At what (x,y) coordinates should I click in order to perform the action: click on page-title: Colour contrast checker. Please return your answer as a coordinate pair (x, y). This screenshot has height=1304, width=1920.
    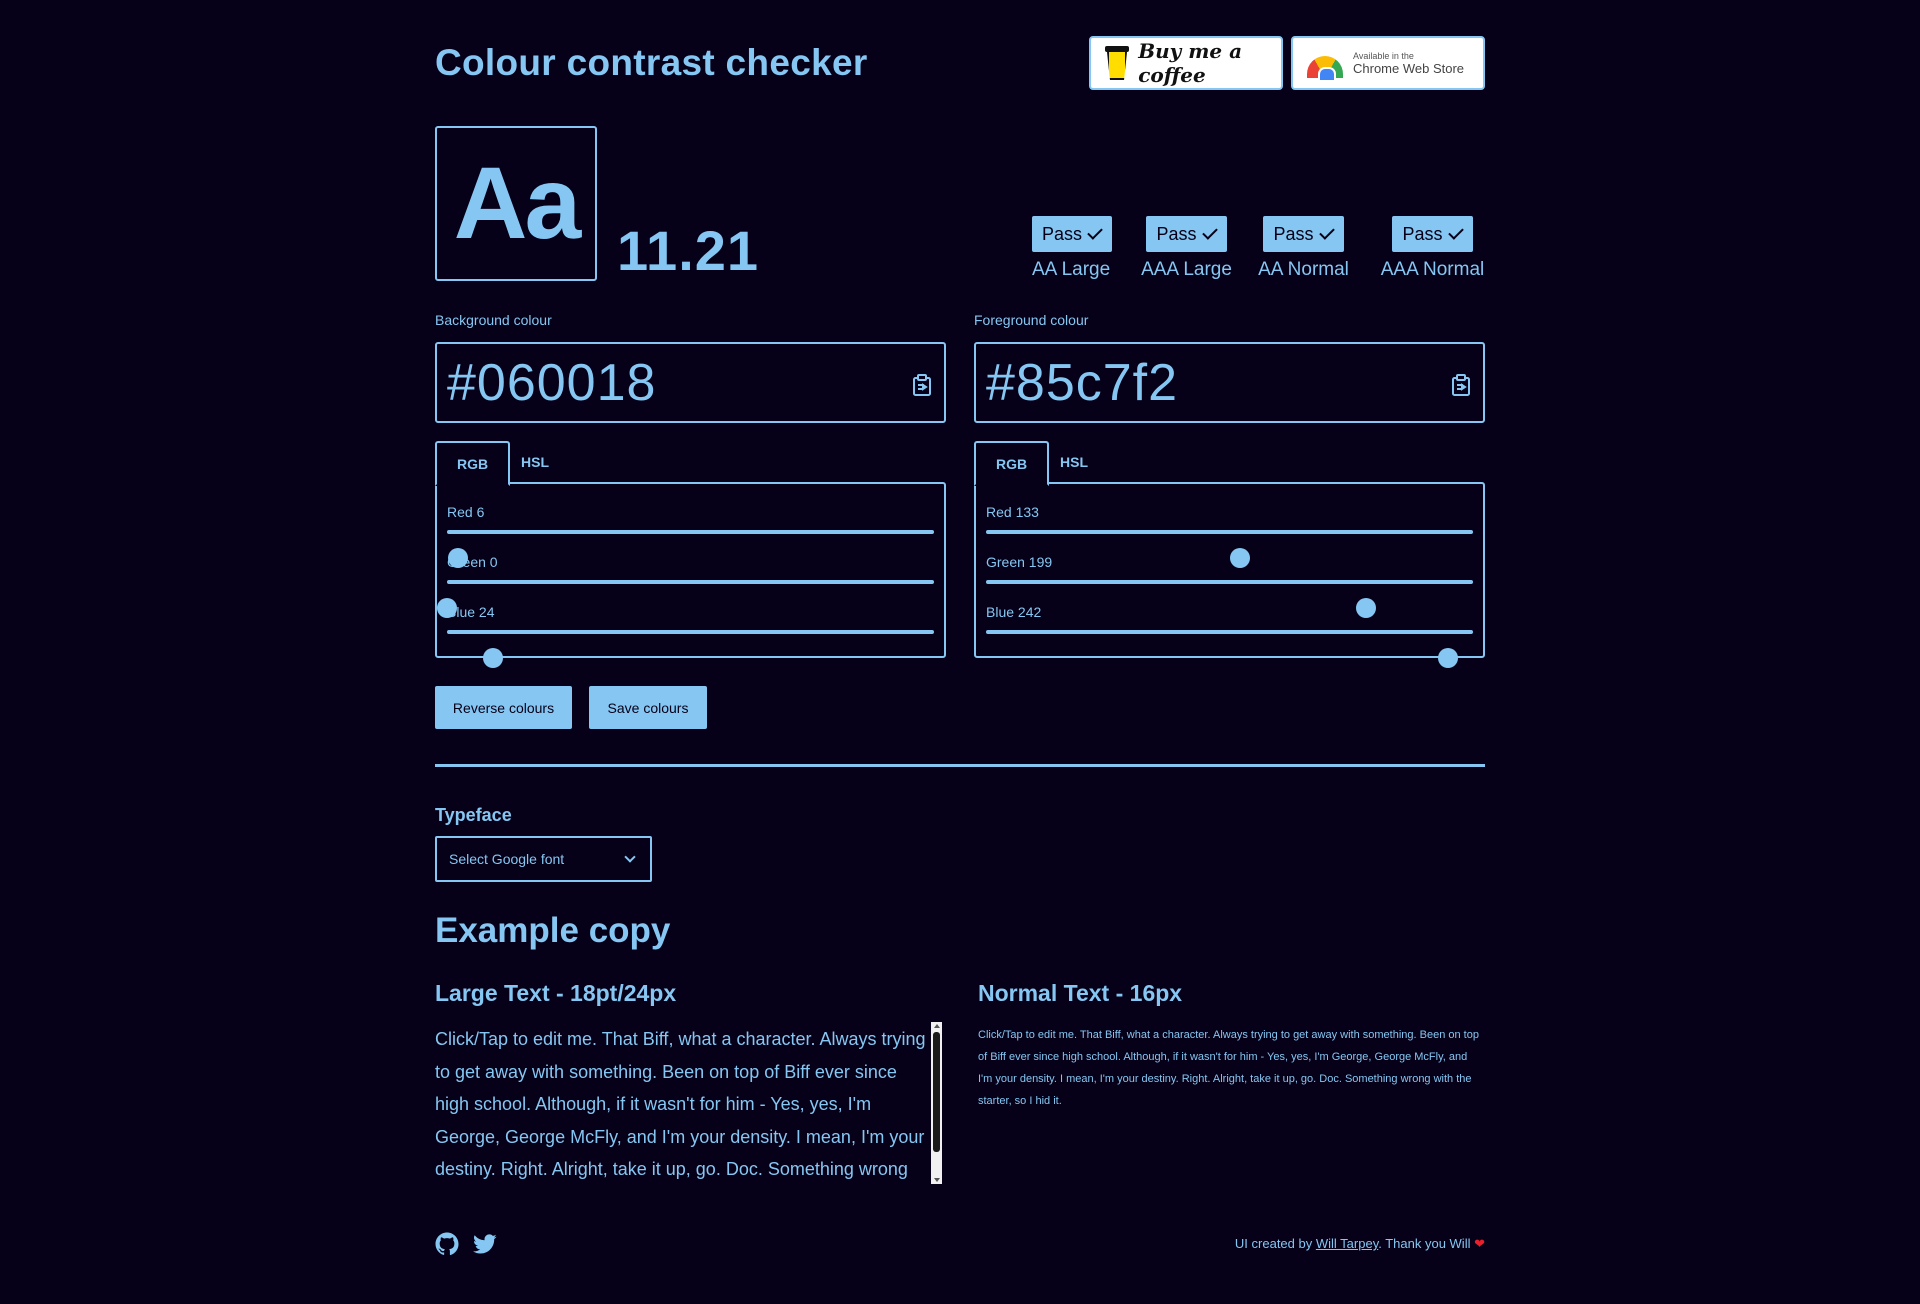
    Looking at the image, I should click on (651, 62).